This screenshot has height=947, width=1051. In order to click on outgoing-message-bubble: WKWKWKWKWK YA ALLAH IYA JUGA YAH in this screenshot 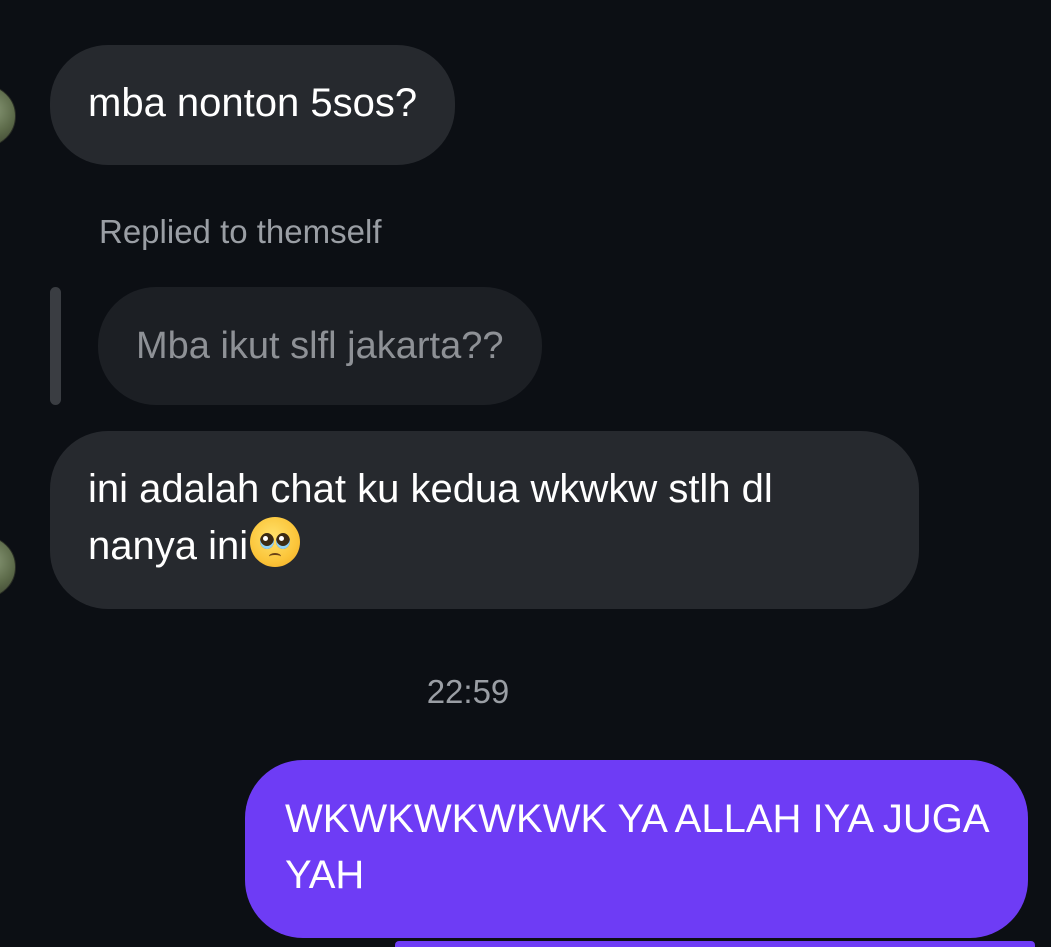, I will do `click(636, 849)`.